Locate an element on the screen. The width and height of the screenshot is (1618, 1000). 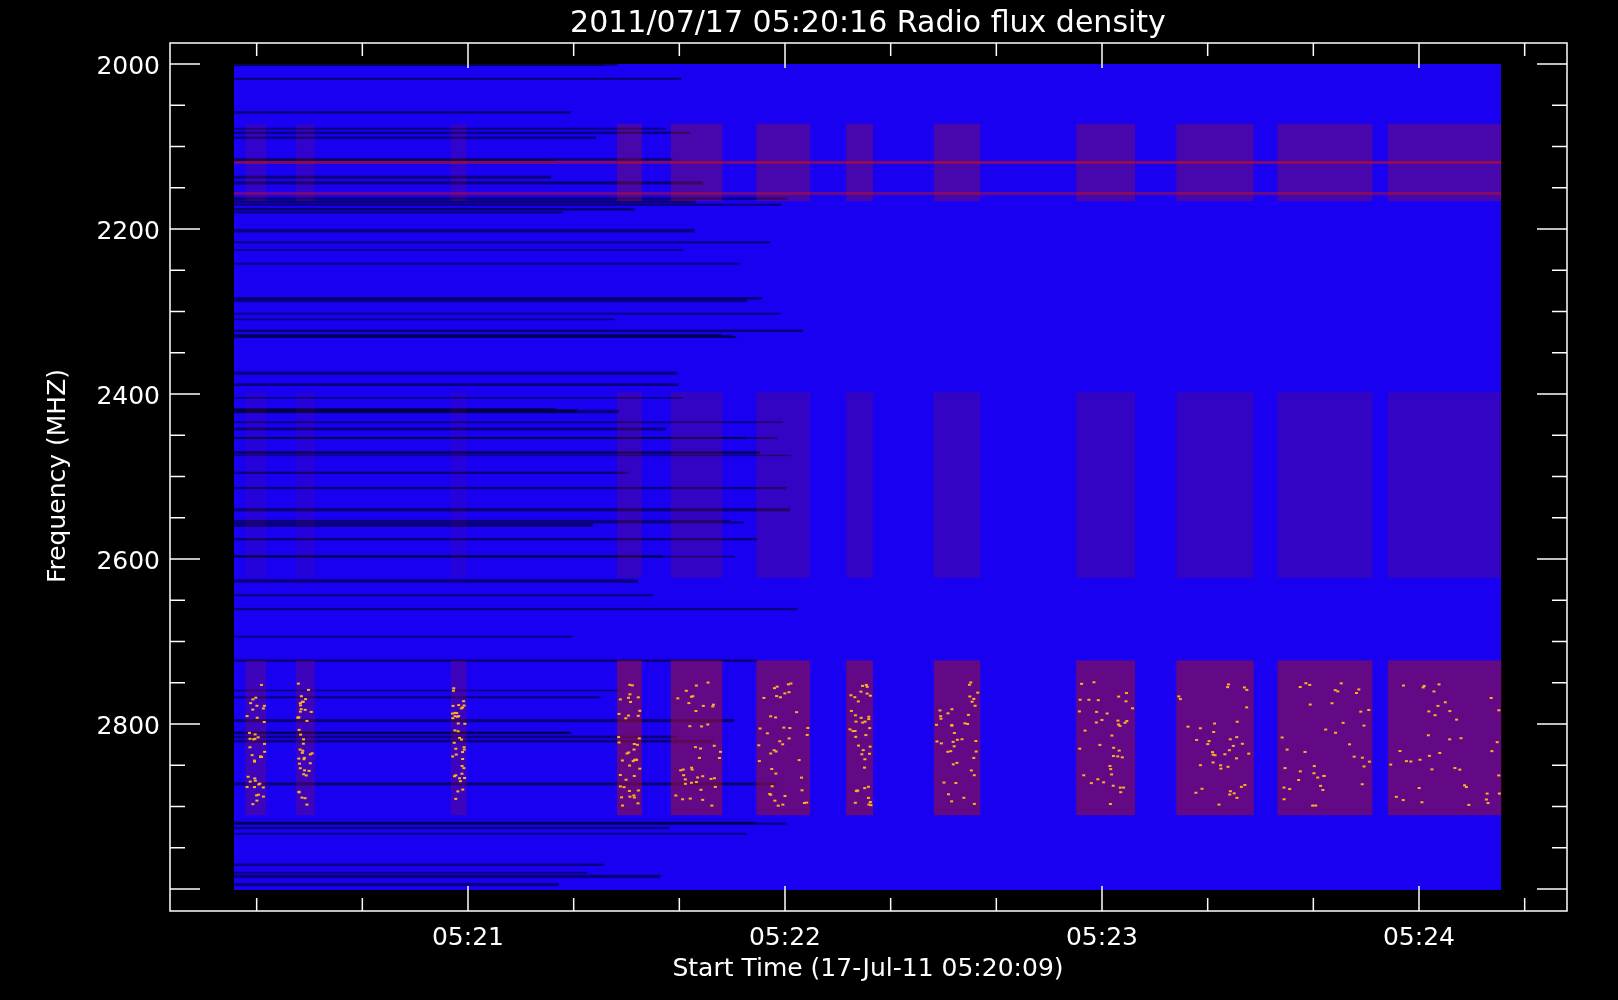
x-tick-label: 05:24 is located at coordinates (1419, 936).